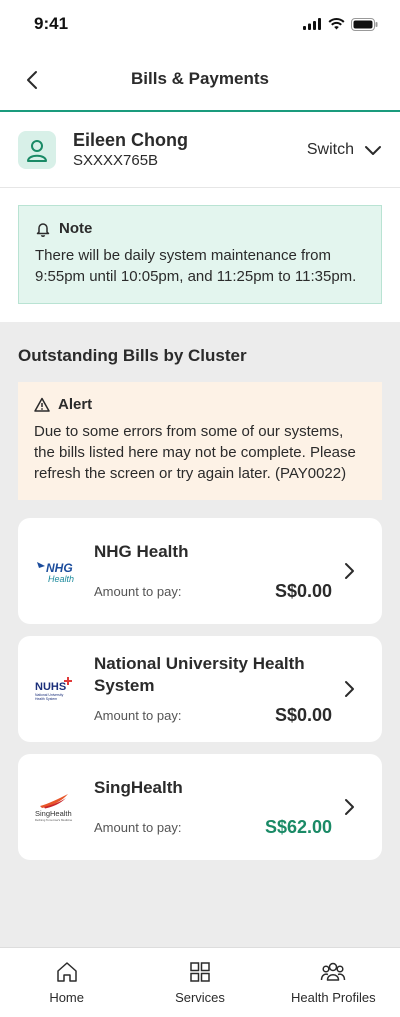  What do you see at coordinates (132, 355) in the screenshot?
I see `section-title: Outstanding Bills by Cluster` at bounding box center [132, 355].